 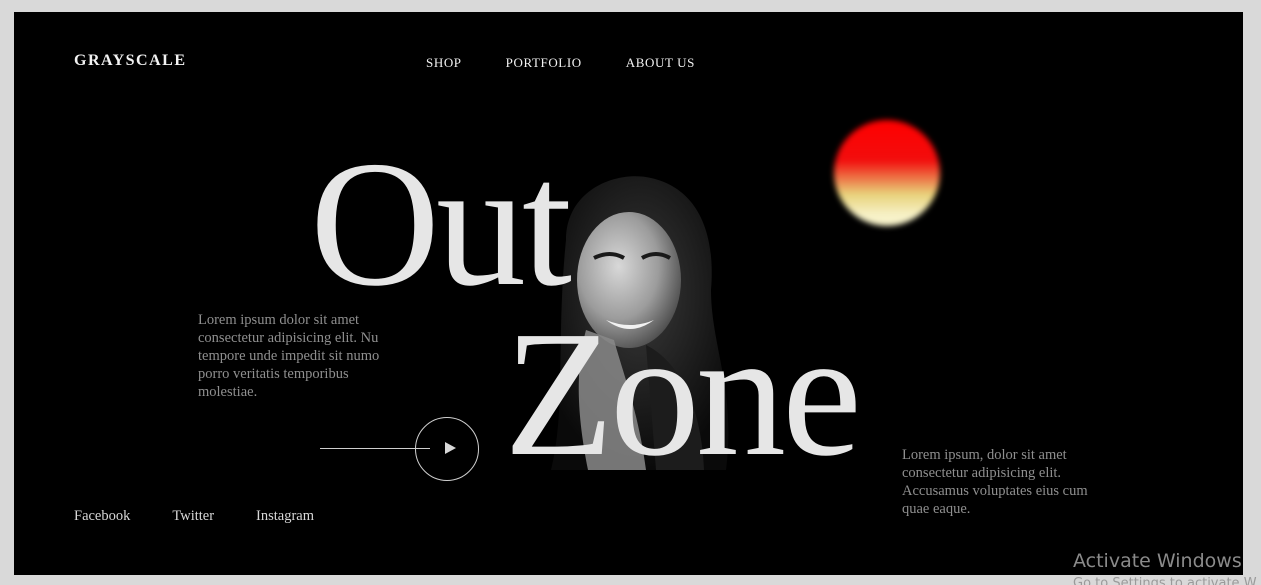 What do you see at coordinates (228, 392) in the screenshot?
I see `intro-line: molestiae.` at bounding box center [228, 392].